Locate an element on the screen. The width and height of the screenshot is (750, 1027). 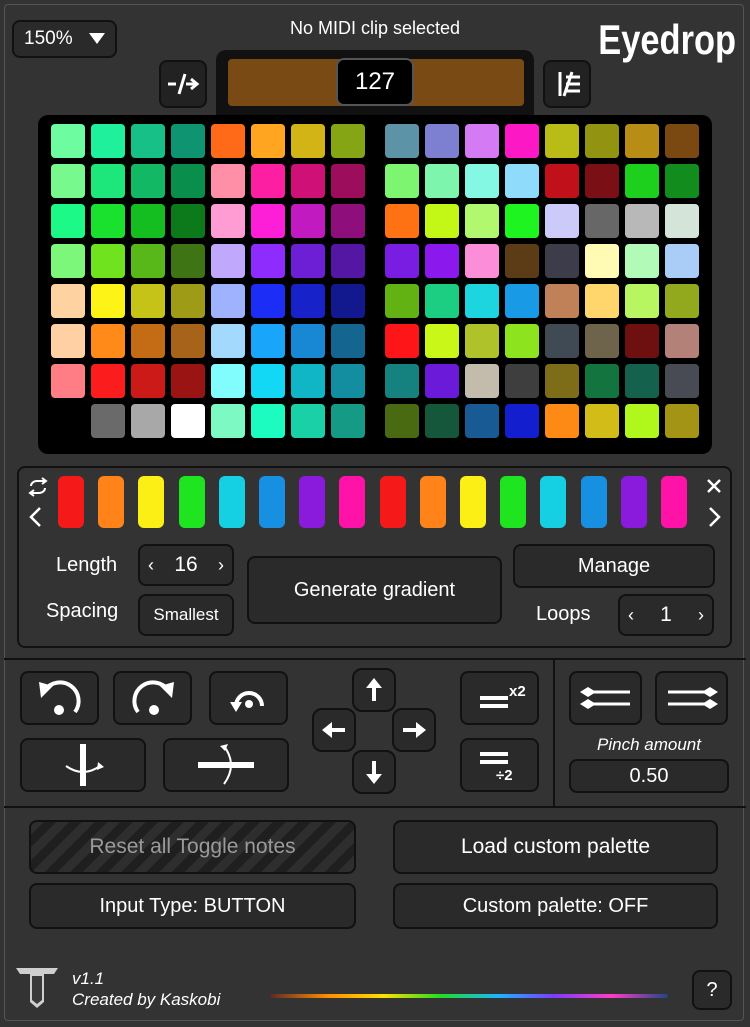
custom-palette-toggle: Custom palette: OFF is located at coordinates (555, 906).